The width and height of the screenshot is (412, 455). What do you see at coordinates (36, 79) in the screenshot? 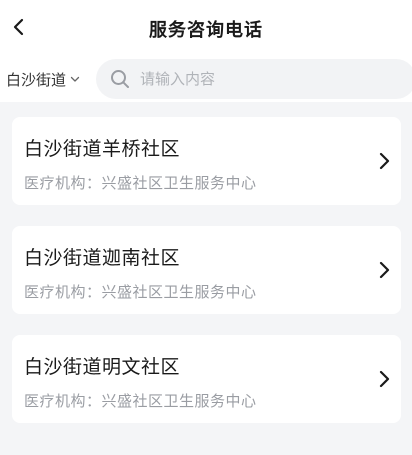
I see `district-label: 白沙街道` at bounding box center [36, 79].